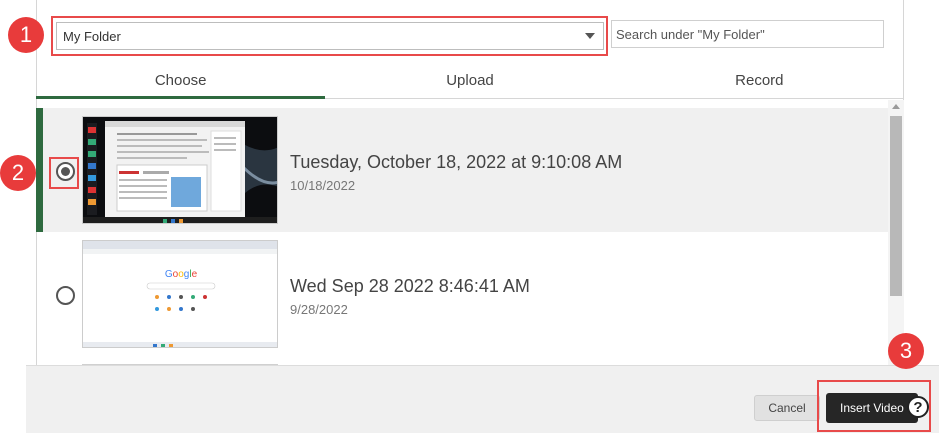 Image resolution: width=939 pixels, height=433 pixels. Describe the element at coordinates (456, 162) in the screenshot. I see `video-title: Tuesday, October 18, 2022 at 9:10:08 AM` at that location.